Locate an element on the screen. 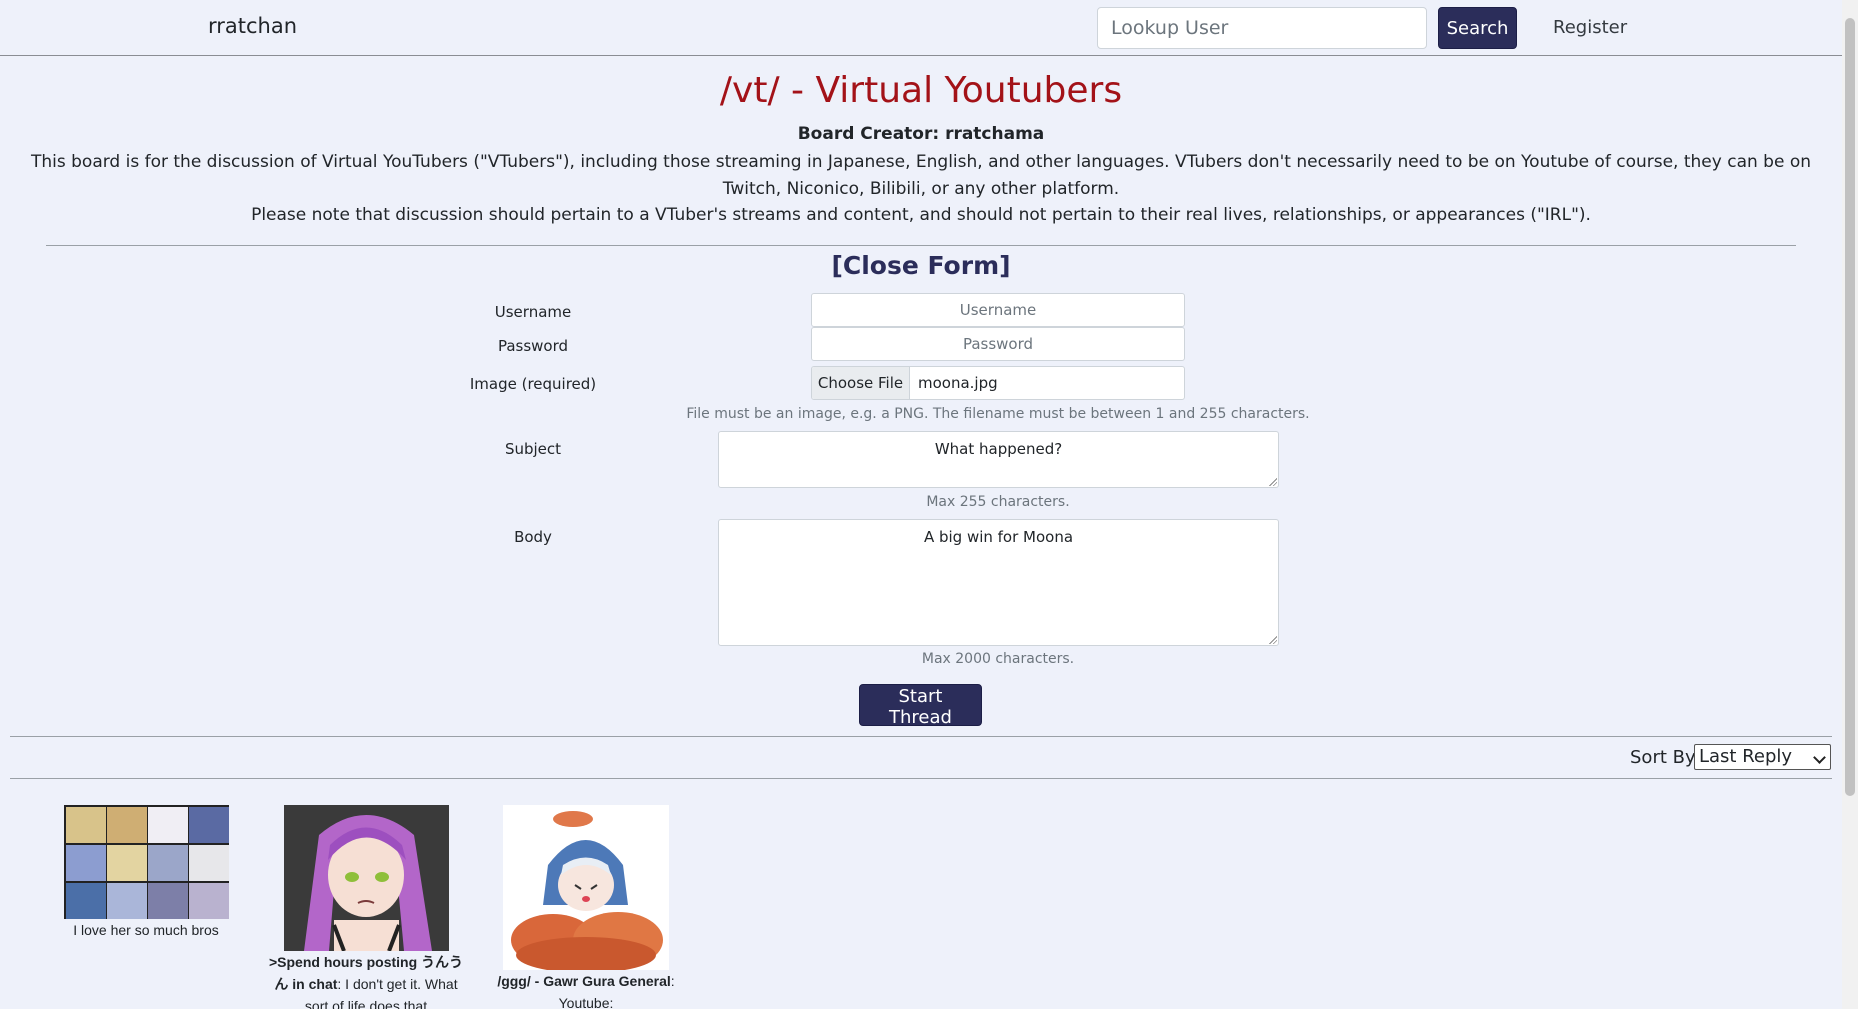  choose-file-button: Choose File is located at coordinates (861, 383).